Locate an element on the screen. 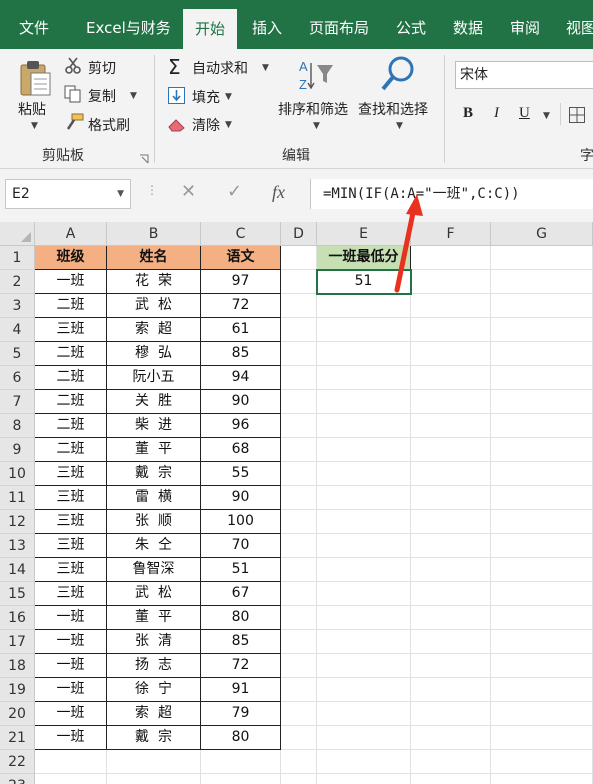 Image resolution: width=593 pixels, height=784 pixels. cell-b1: 姓名 is located at coordinates (154, 258).